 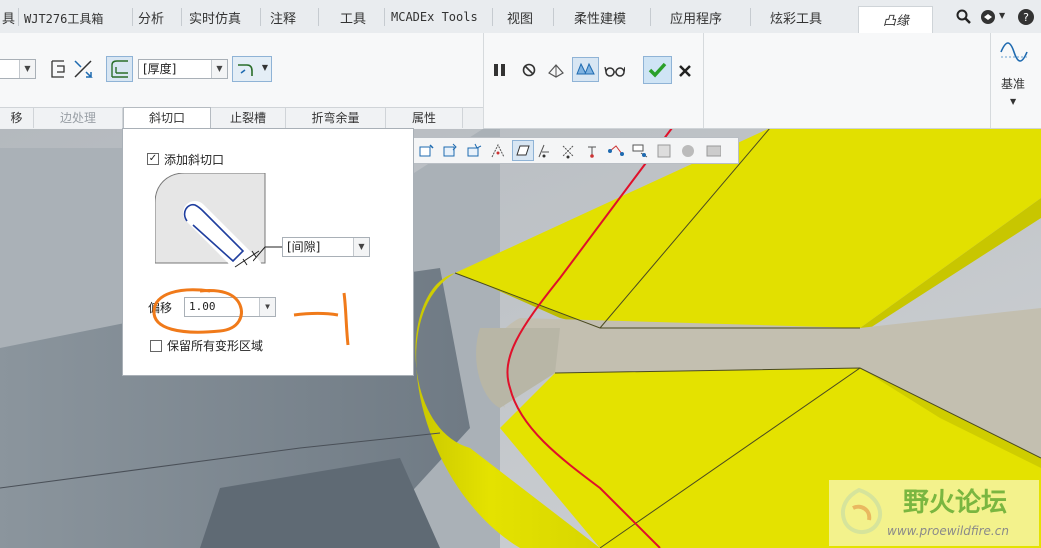 What do you see at coordinates (424, 118) in the screenshot?
I see `tab-properties: 属性` at bounding box center [424, 118].